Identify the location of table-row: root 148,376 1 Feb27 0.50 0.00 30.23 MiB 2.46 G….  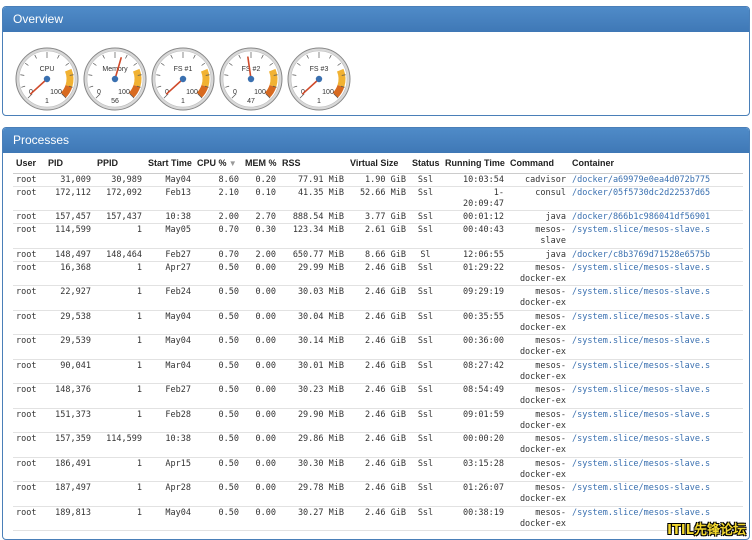
(378, 396).